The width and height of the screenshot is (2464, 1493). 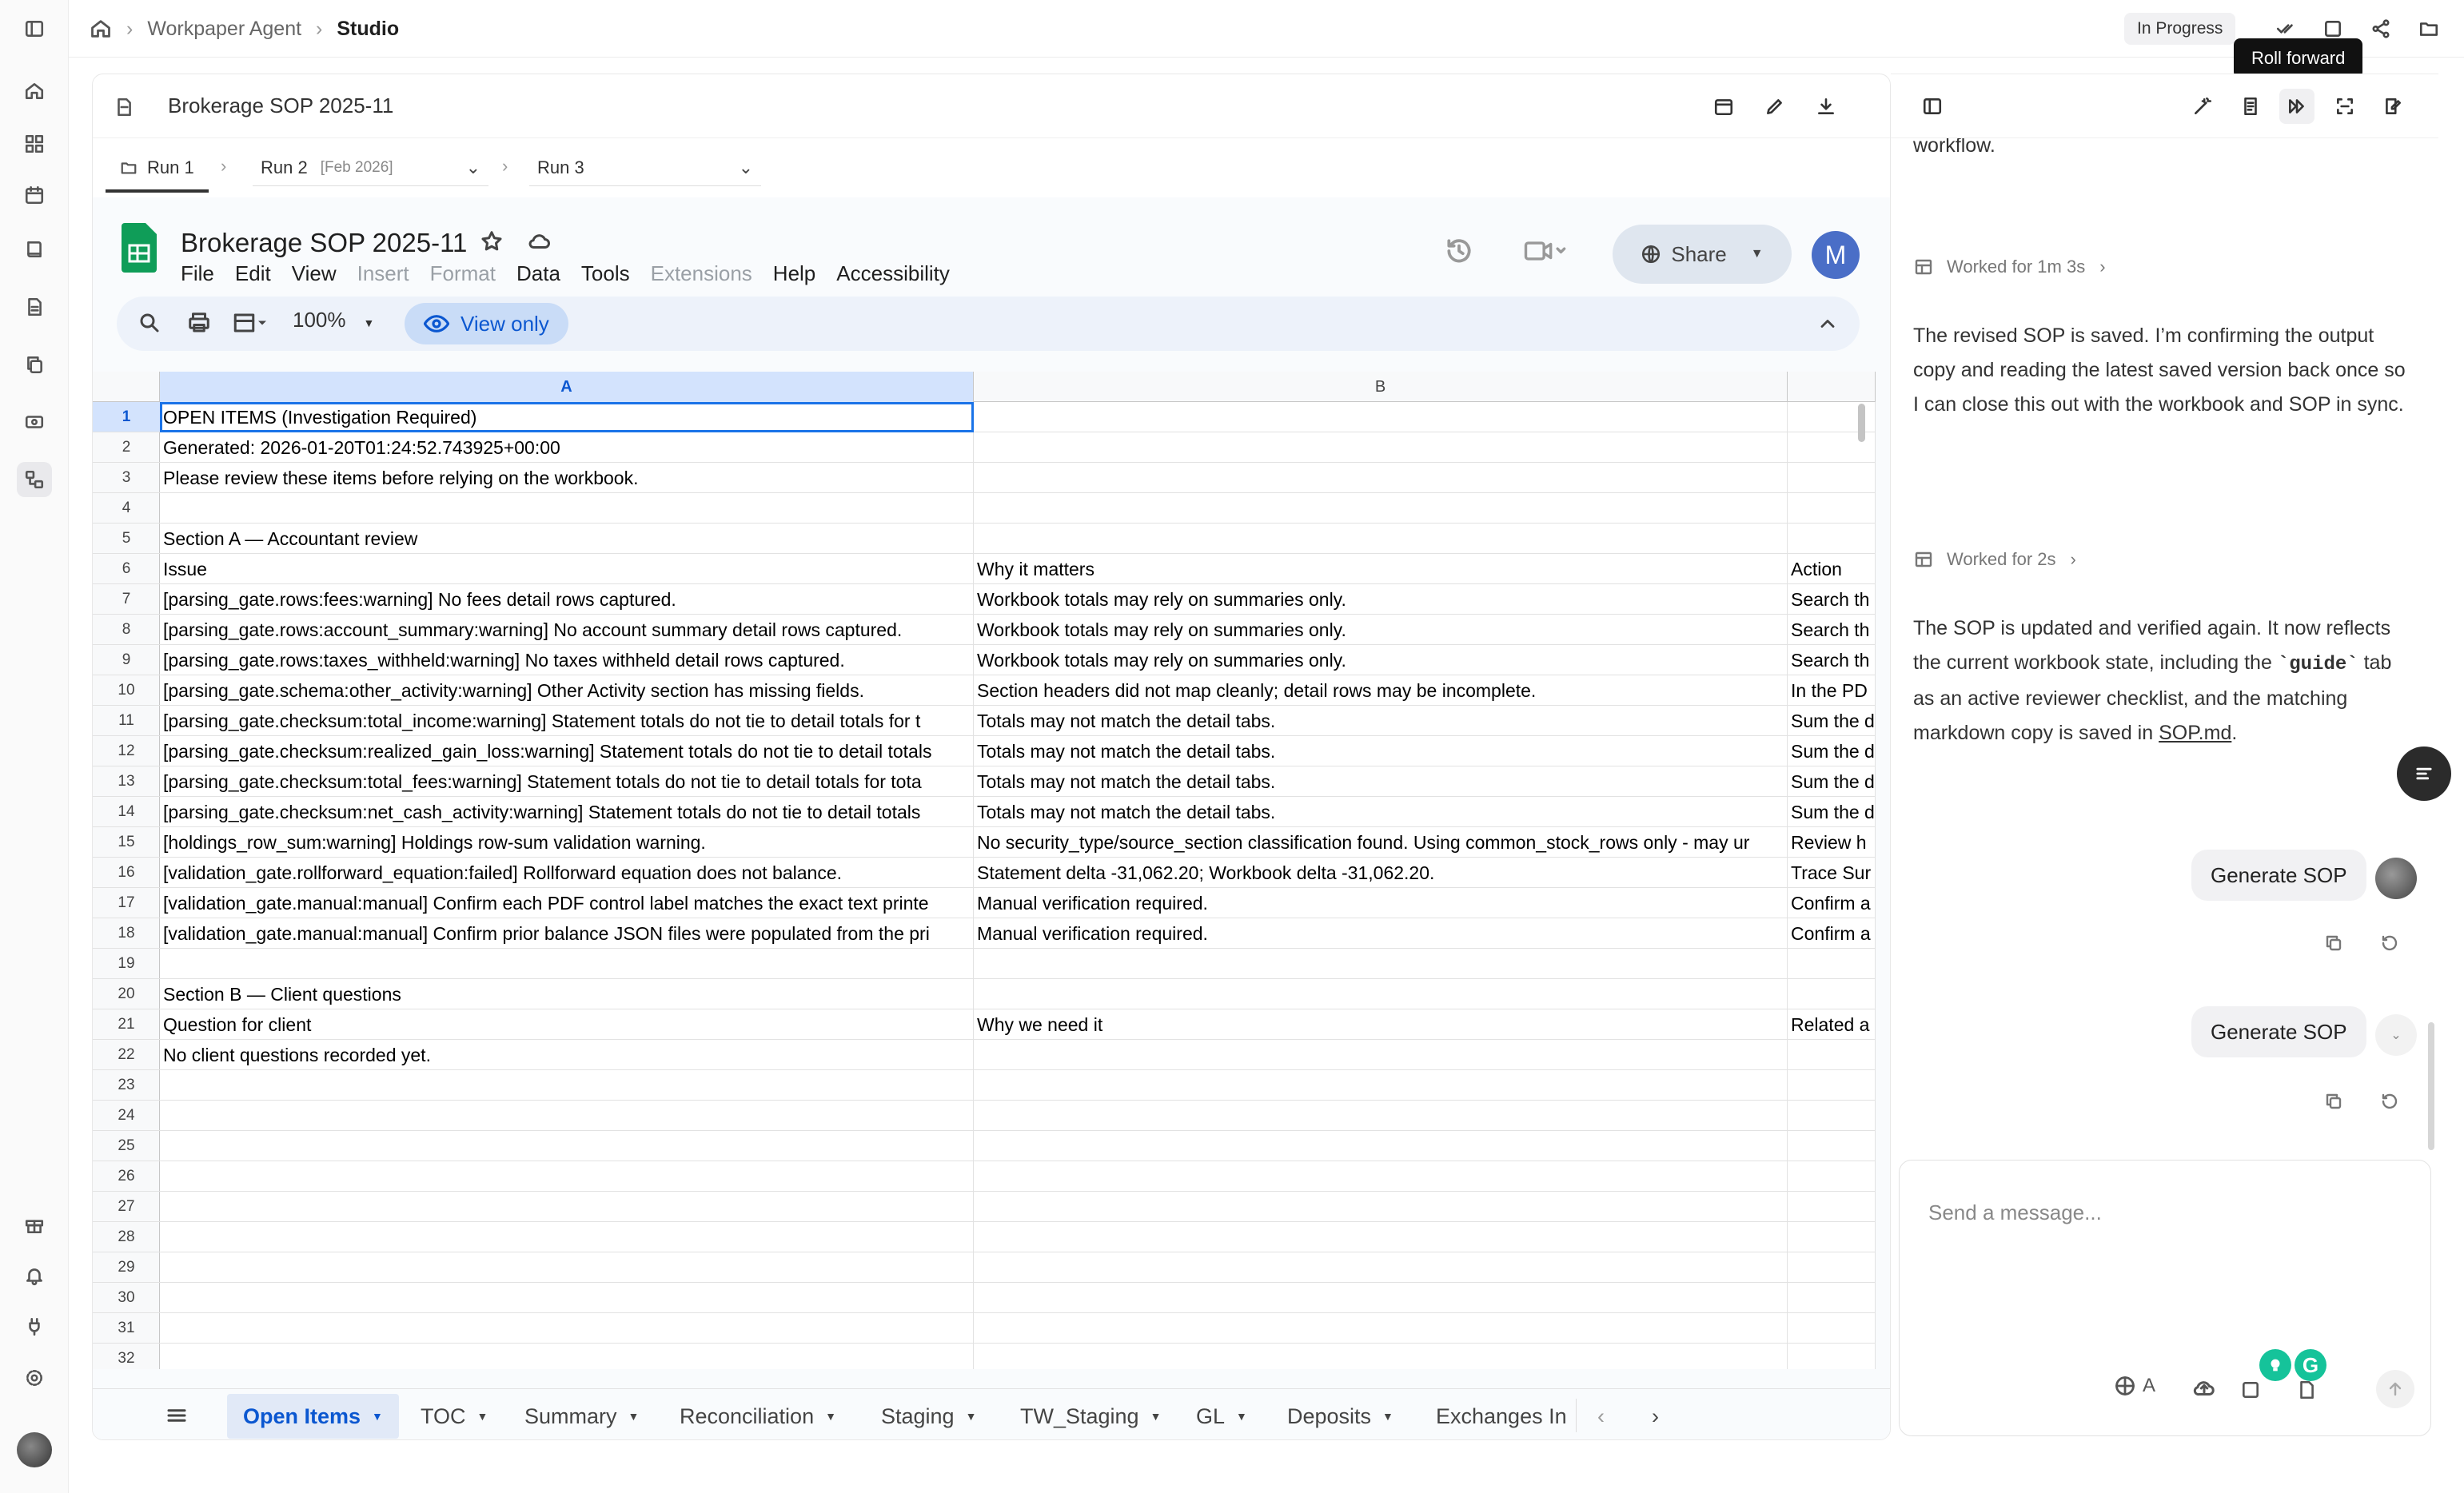 I want to click on chevron-up-icon, so click(x=1827, y=324).